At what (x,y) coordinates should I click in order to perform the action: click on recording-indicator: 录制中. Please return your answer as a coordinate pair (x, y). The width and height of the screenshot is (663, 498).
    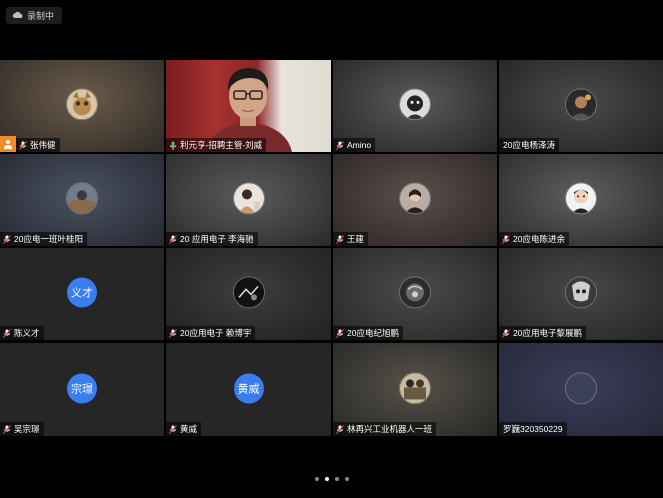
    Looking at the image, I should click on (34, 15).